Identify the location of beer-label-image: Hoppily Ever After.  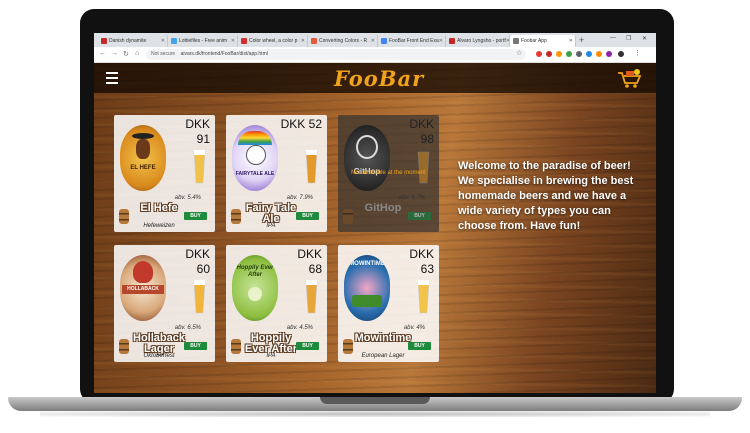
(255, 288).